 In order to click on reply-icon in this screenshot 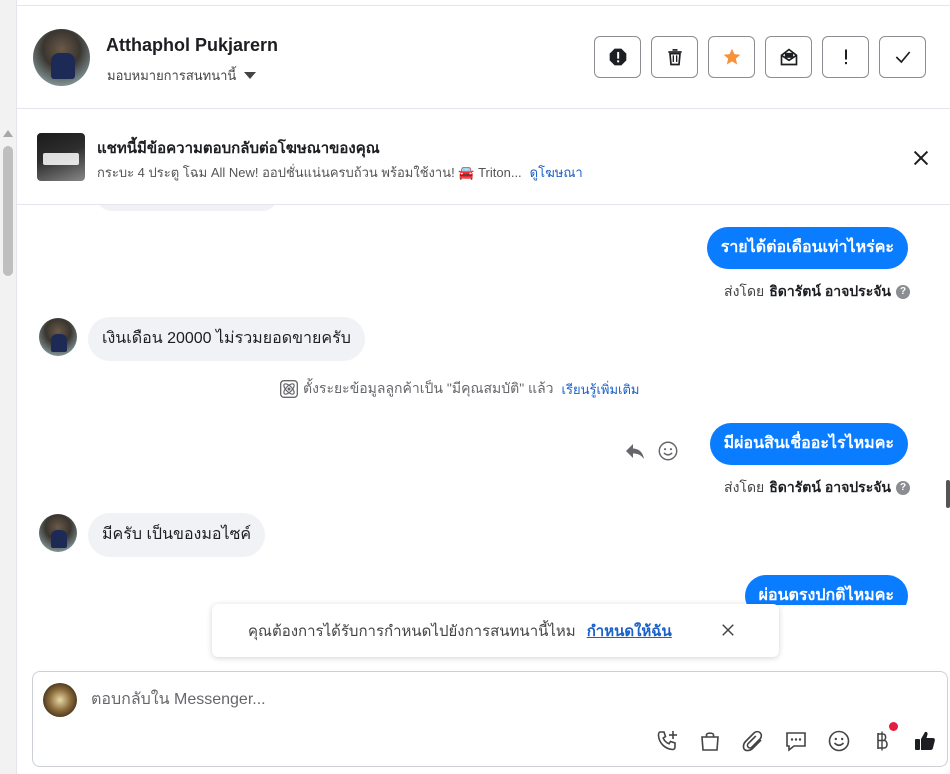, I will do `click(635, 451)`.